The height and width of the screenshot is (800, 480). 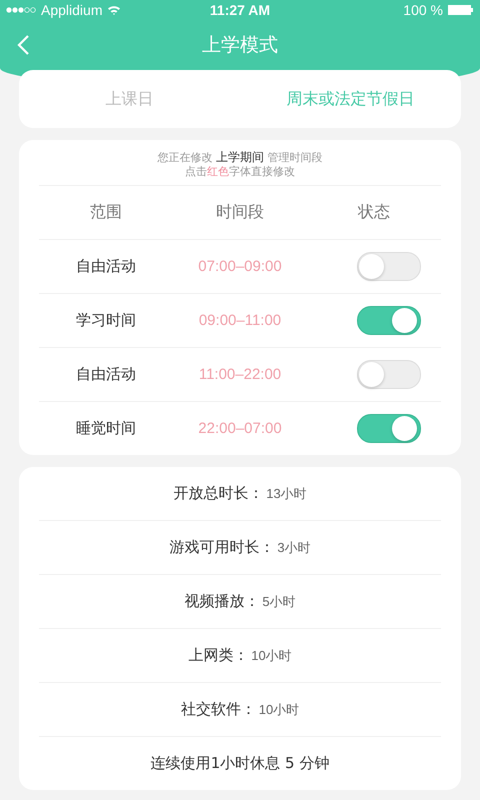 I want to click on scope-cell: 学习时间, so click(x=106, y=320).